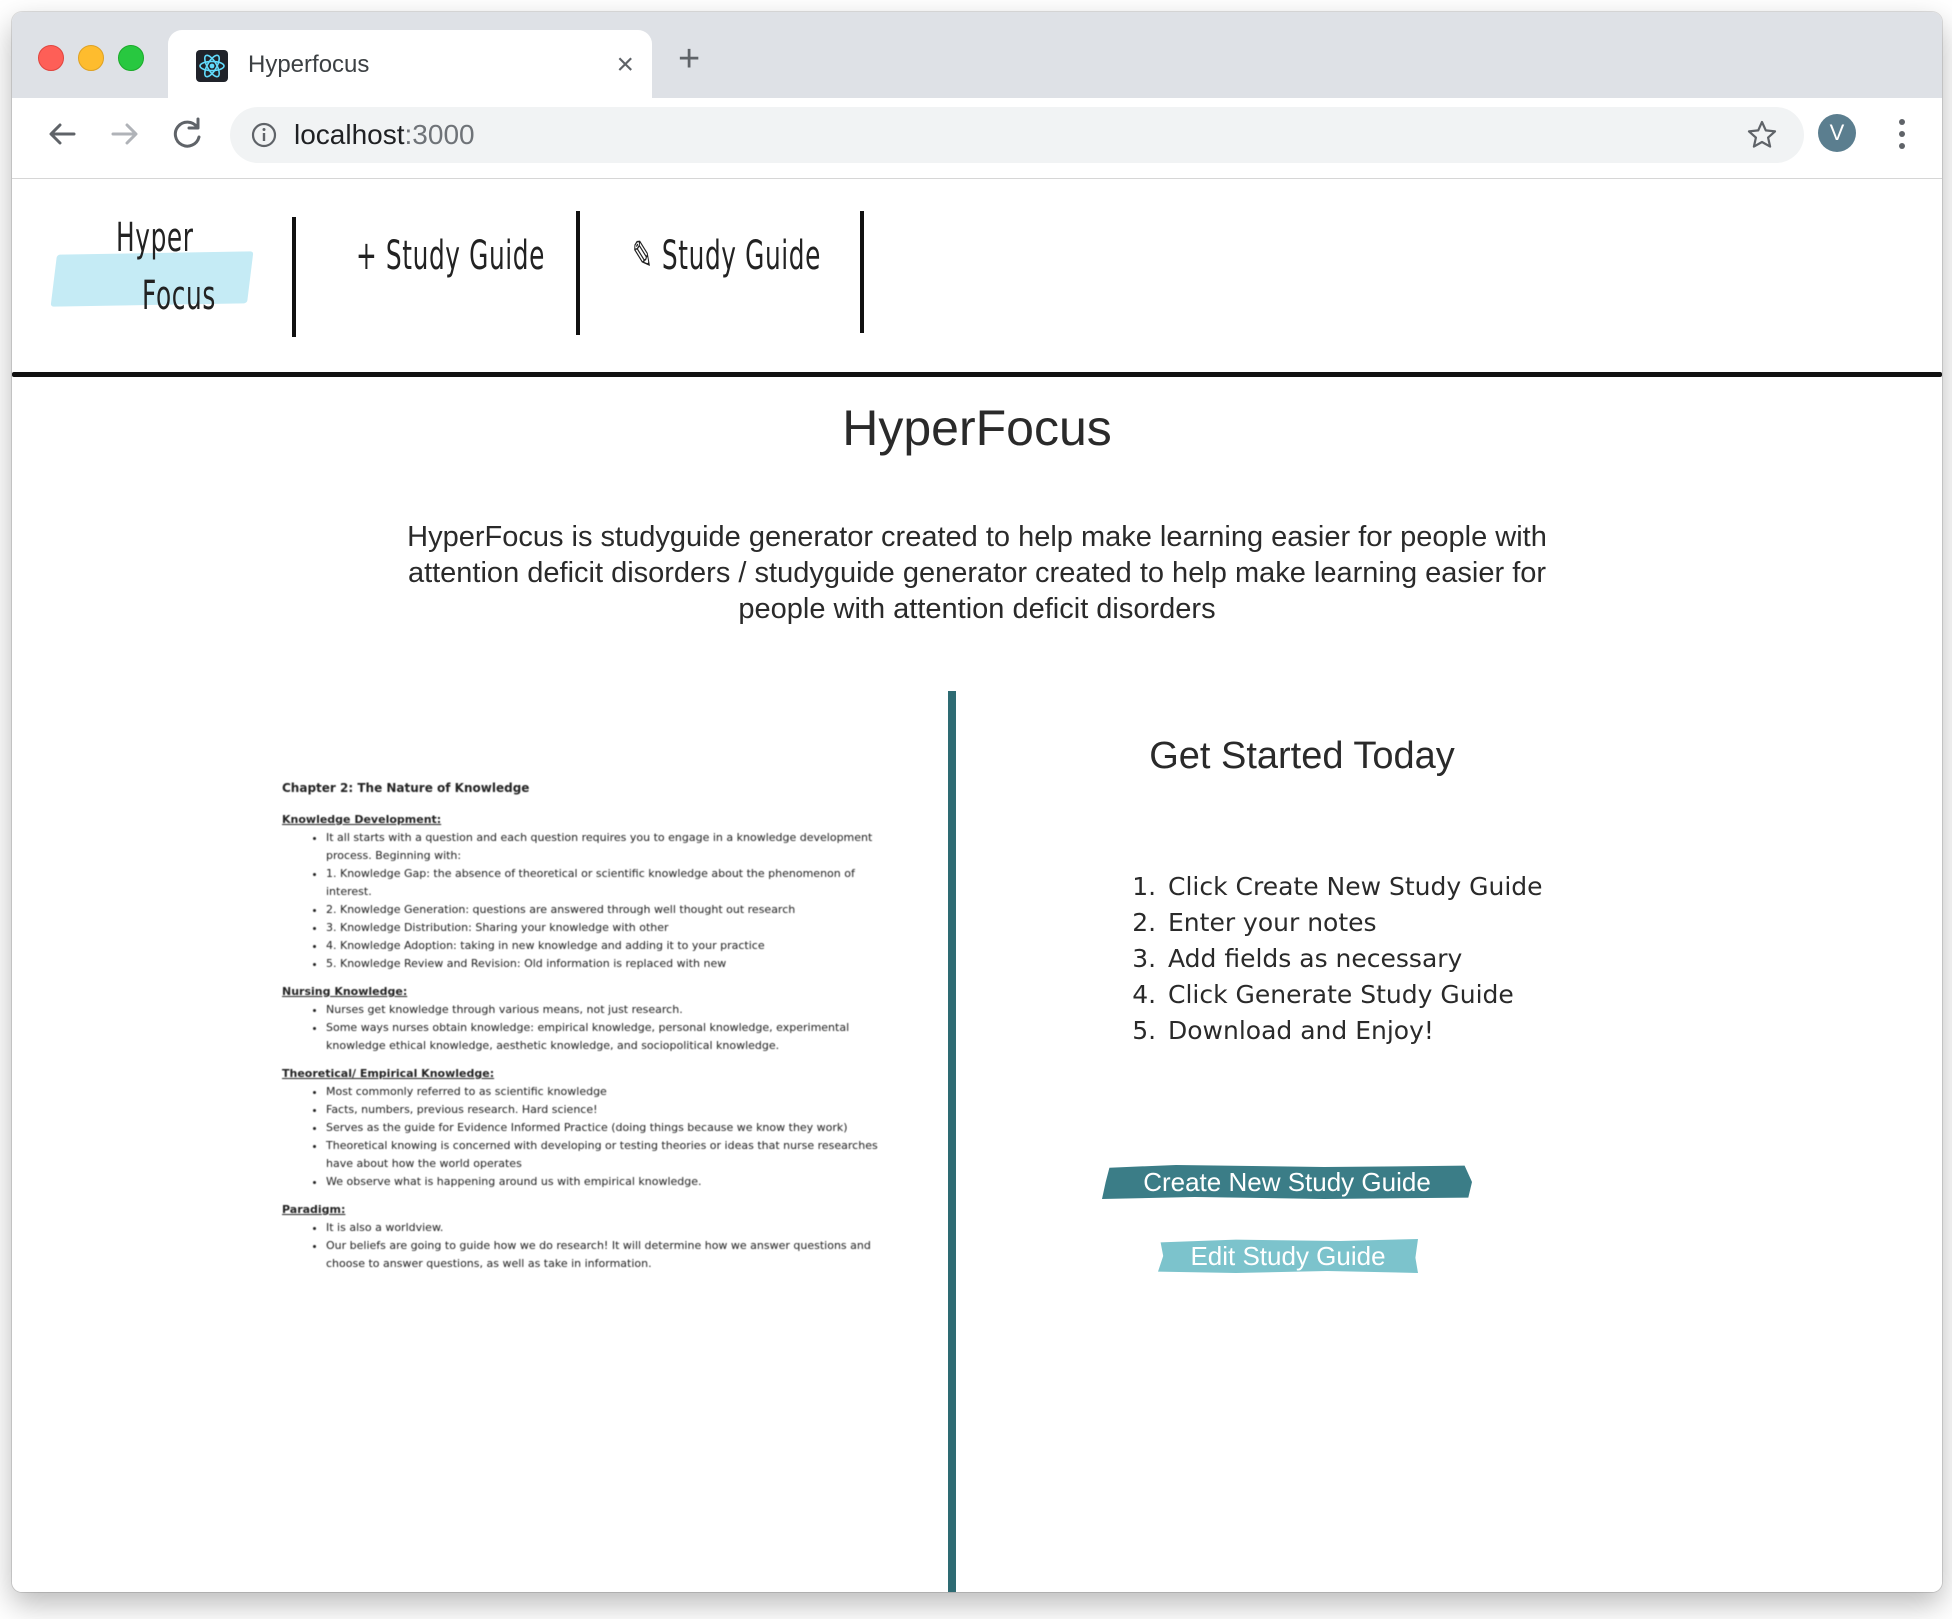  Describe the element at coordinates (125, 134) in the screenshot. I see `forward-arrow-icon` at that location.